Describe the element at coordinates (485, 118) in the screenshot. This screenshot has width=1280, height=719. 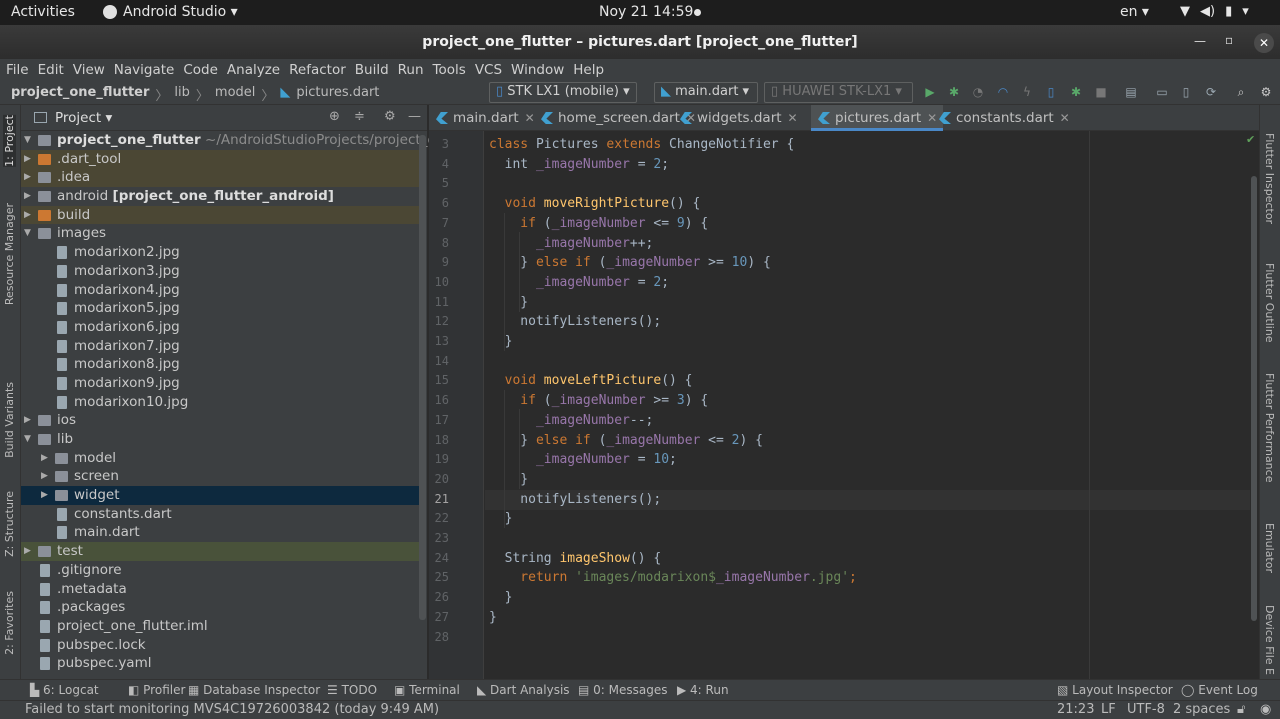
I see `tab-main: main.dart ✕` at that location.